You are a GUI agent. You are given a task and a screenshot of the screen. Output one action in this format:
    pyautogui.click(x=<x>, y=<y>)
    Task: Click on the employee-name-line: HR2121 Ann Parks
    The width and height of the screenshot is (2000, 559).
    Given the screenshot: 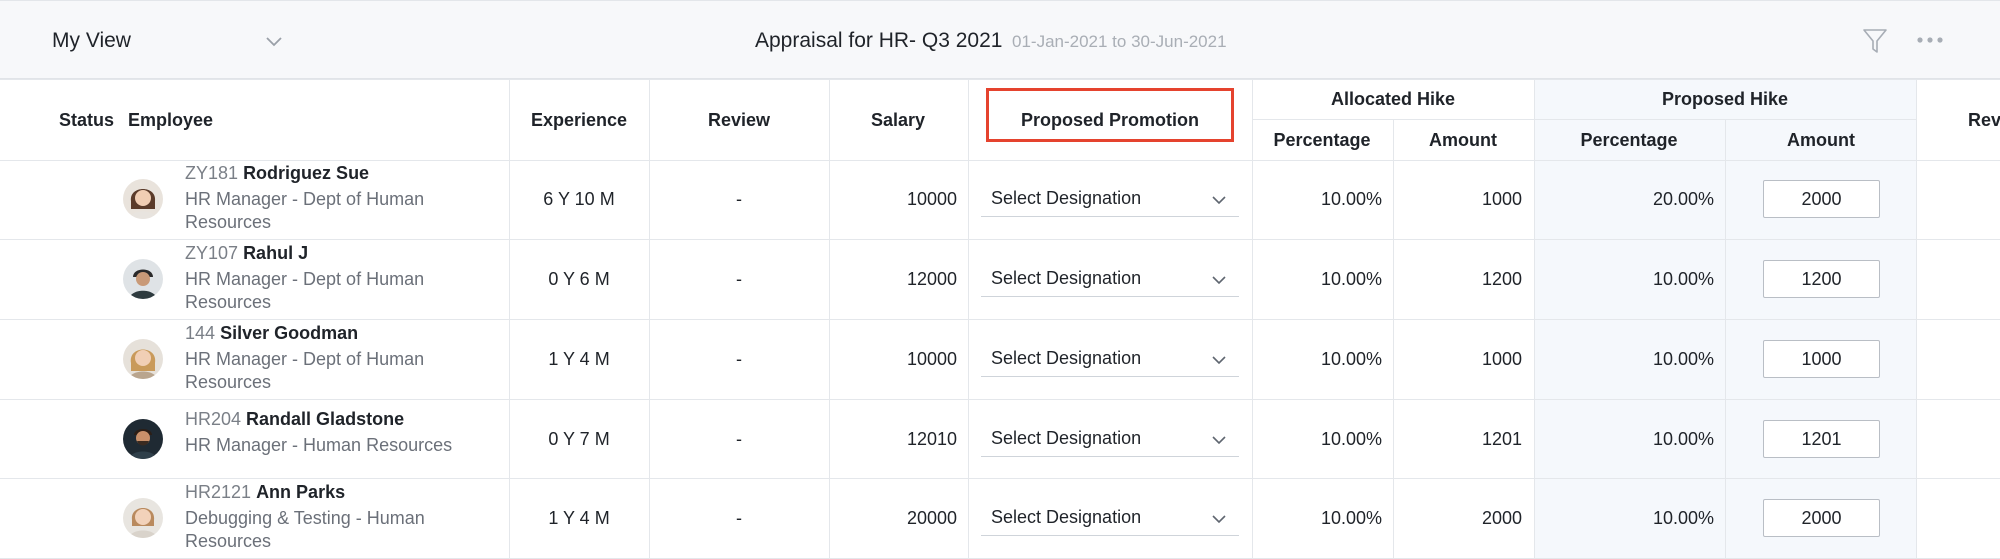 What is the action you would take?
    pyautogui.click(x=265, y=492)
    